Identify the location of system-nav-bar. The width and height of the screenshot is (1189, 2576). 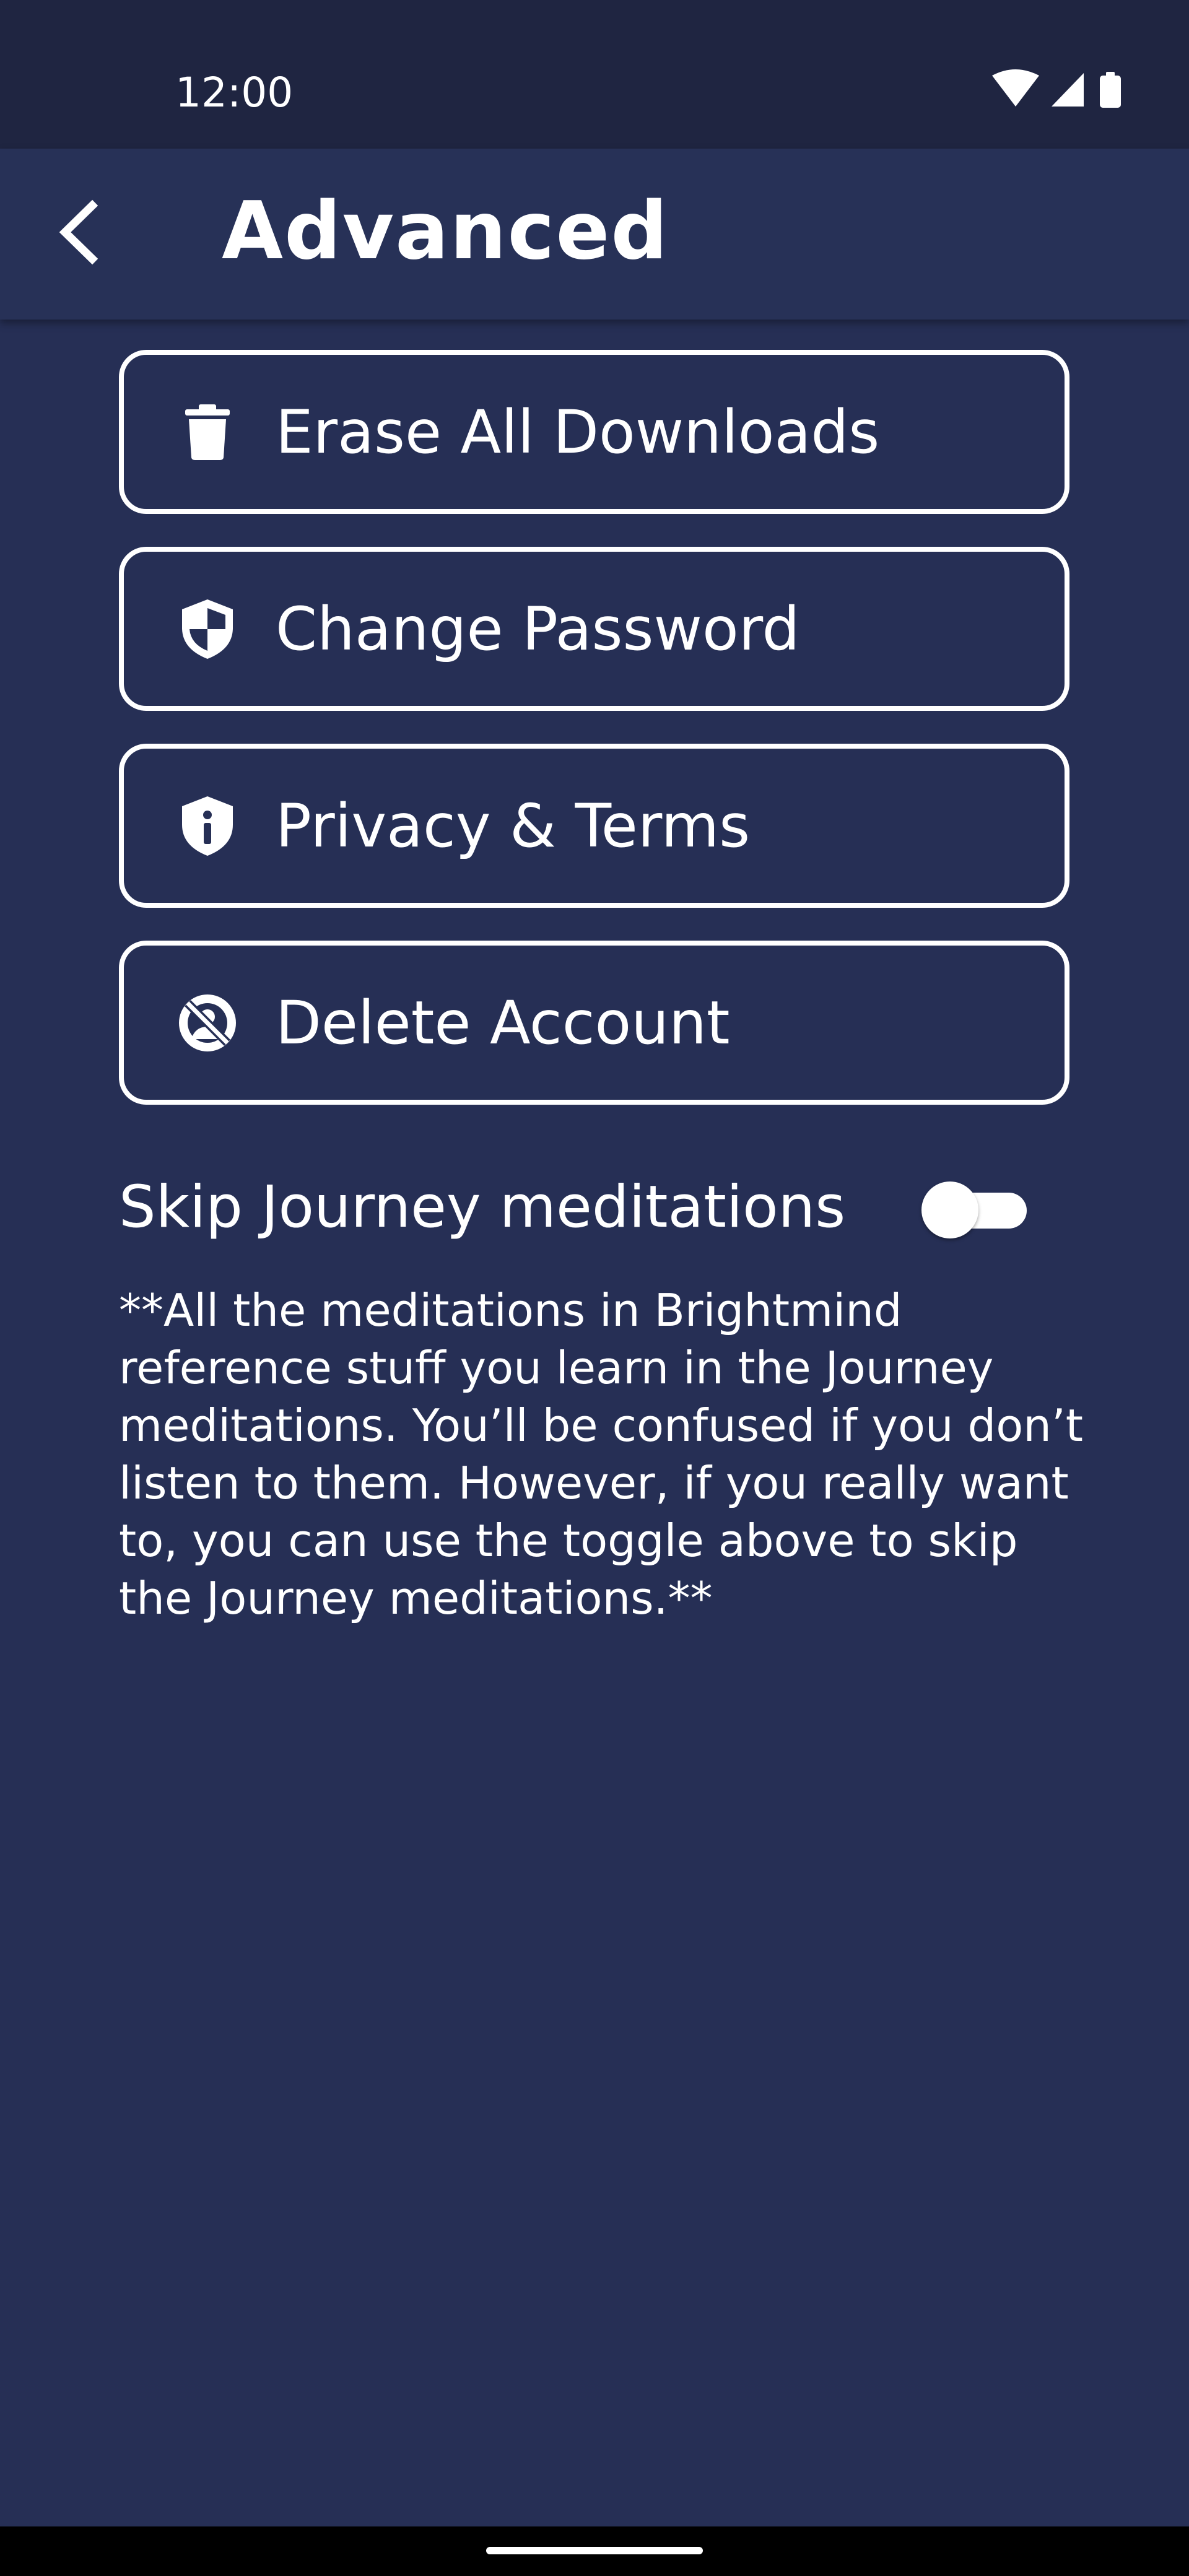
(594, 2551).